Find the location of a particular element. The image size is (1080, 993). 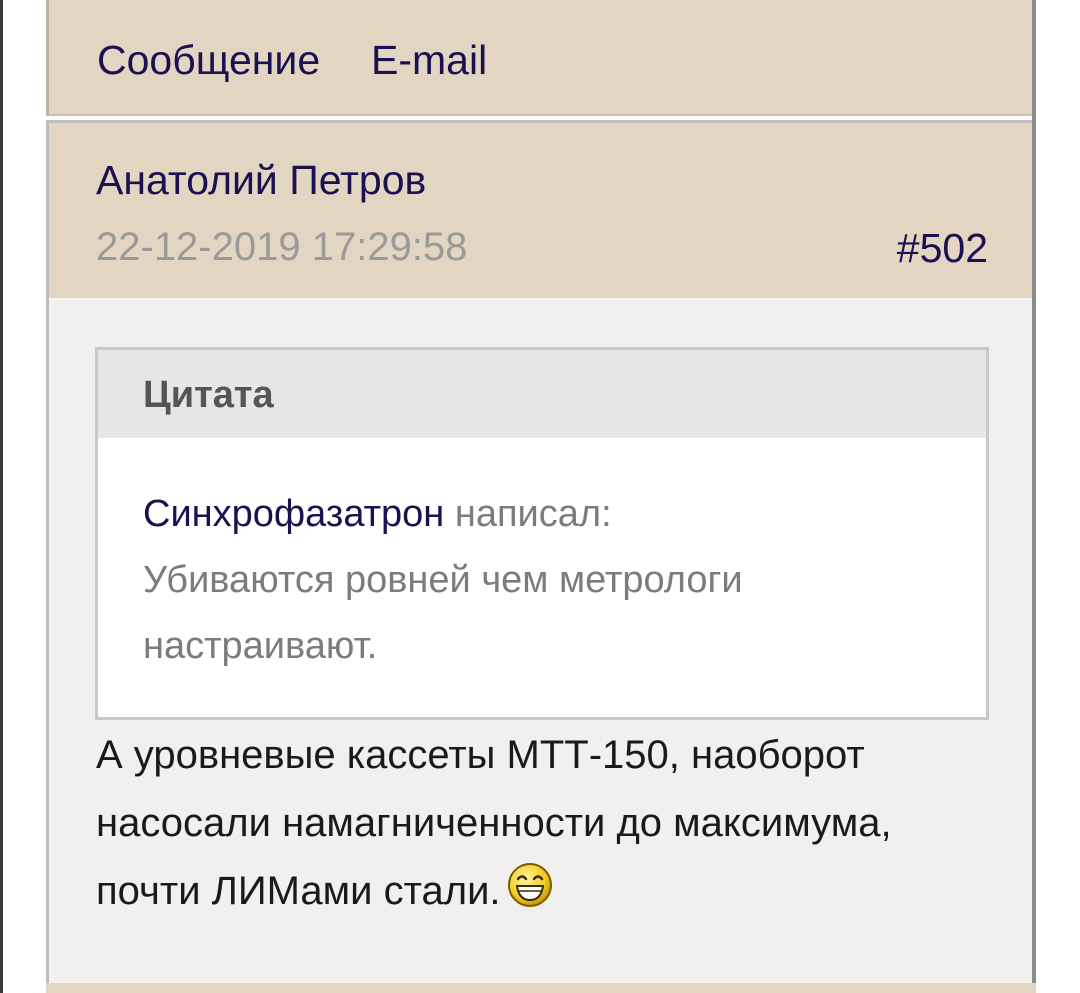

quote-title: Цитата is located at coordinates (208, 395).